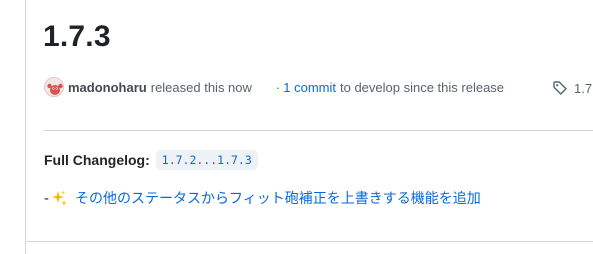  I want to click on release-tag: 1.7, so click(572, 88).